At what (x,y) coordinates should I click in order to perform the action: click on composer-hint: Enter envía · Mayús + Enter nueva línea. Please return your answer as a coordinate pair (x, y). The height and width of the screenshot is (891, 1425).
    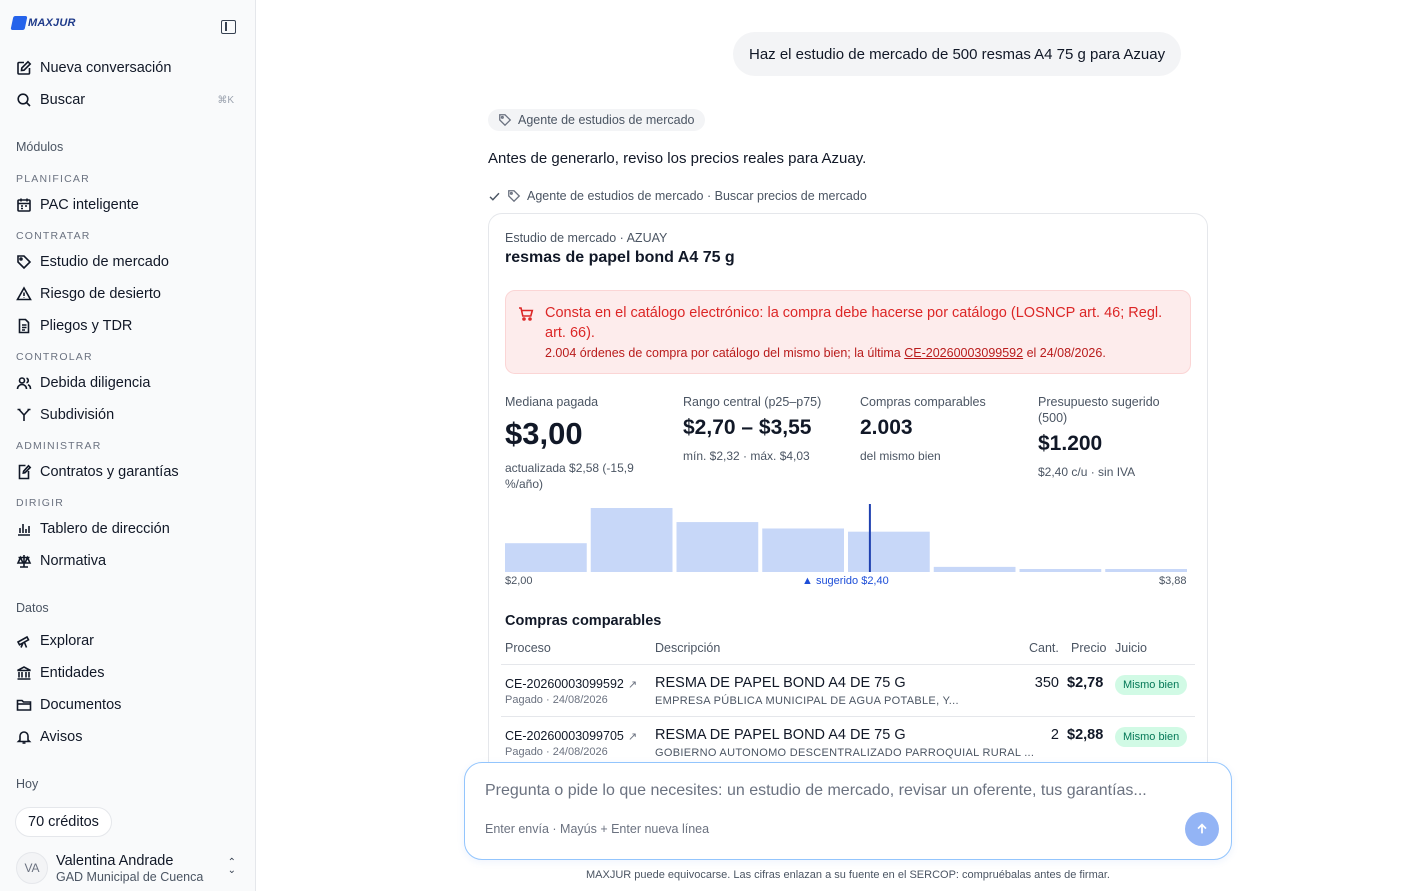
    Looking at the image, I should click on (597, 829).